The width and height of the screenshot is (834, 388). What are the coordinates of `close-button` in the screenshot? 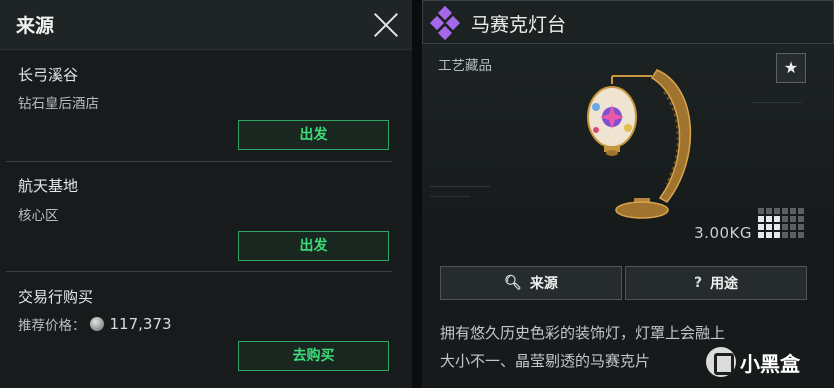 It's located at (386, 25).